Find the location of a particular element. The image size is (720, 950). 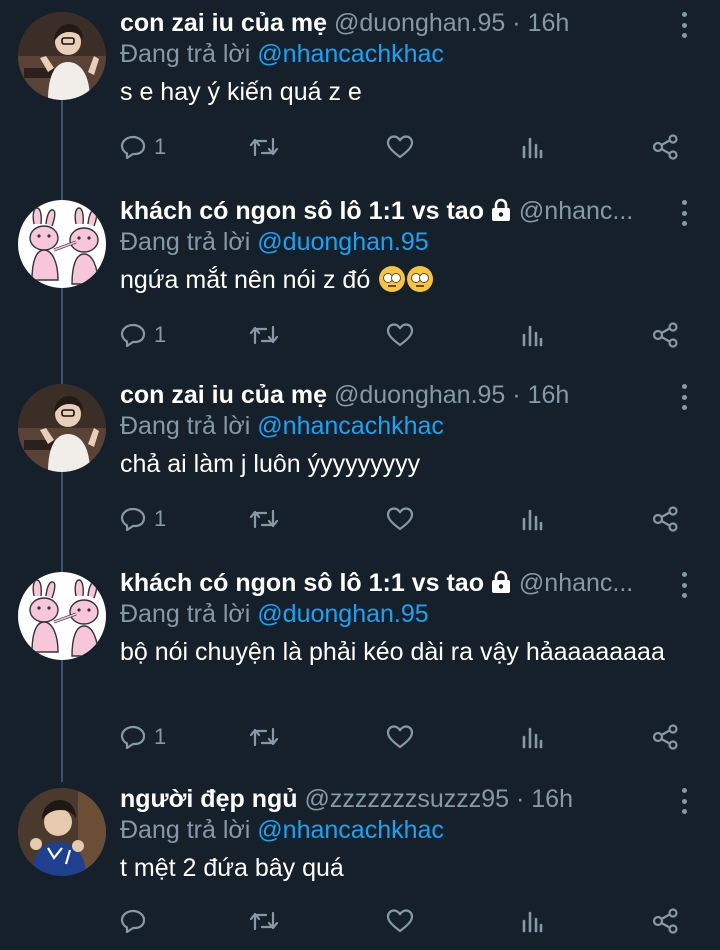

tweet-header: người đẹp ngủ @zzzzzzzsuzzz95 · 16h is located at coordinates (390, 799).